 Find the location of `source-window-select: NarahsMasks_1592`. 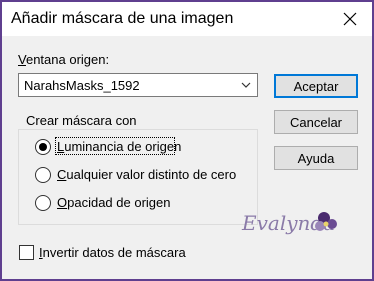

source-window-select: NarahsMasks_1592 is located at coordinates (138, 85).